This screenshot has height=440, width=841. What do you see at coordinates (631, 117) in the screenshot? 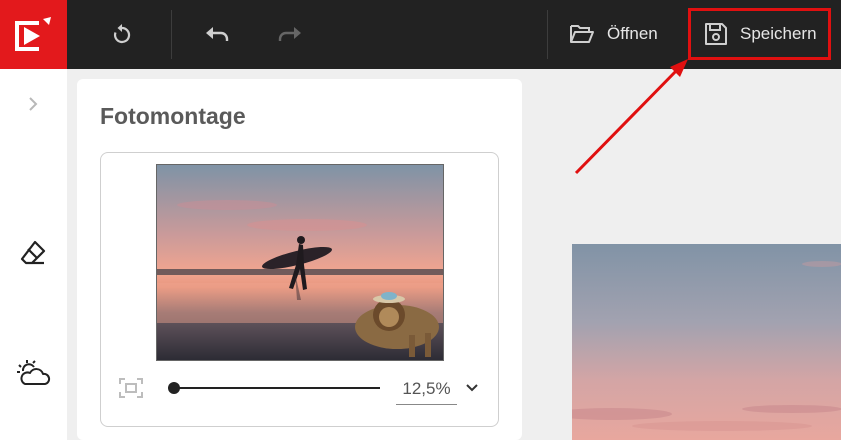
I see `annotation-arrow` at bounding box center [631, 117].